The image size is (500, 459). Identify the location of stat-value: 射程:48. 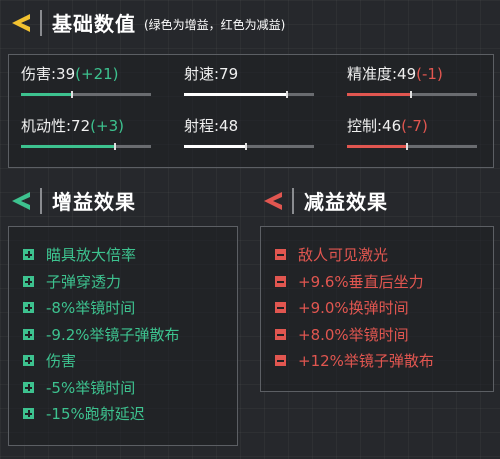
(211, 126).